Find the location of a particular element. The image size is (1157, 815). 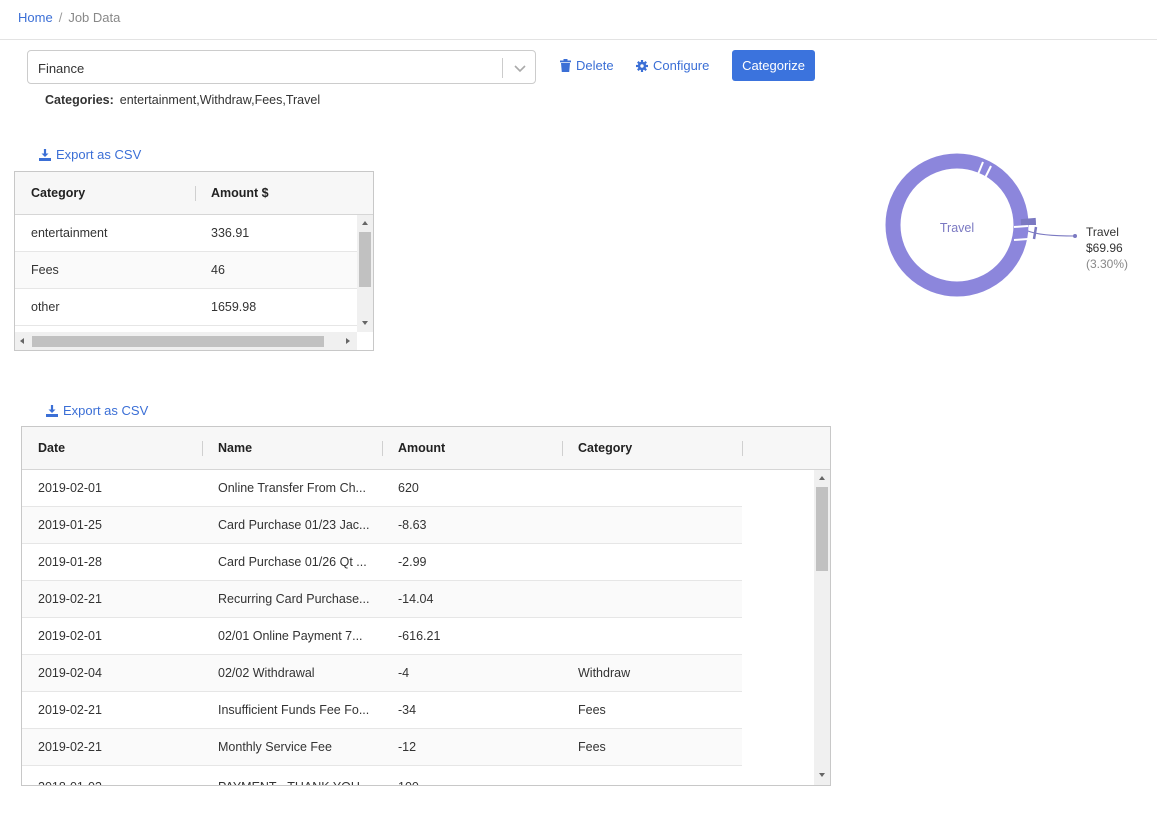

summary-col-amount: Amount $ is located at coordinates (240, 193).